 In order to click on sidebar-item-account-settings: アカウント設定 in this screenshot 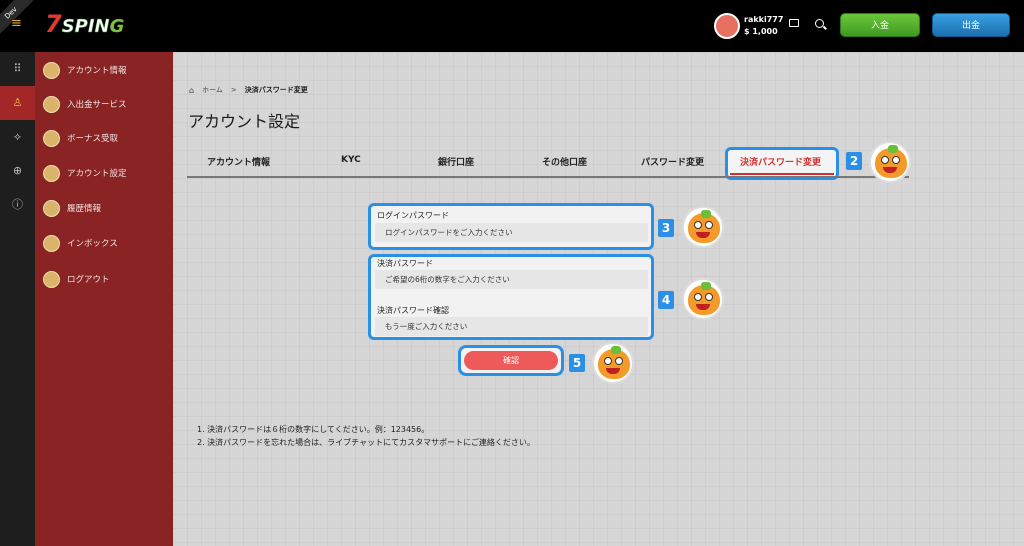, I will do `click(107, 173)`.